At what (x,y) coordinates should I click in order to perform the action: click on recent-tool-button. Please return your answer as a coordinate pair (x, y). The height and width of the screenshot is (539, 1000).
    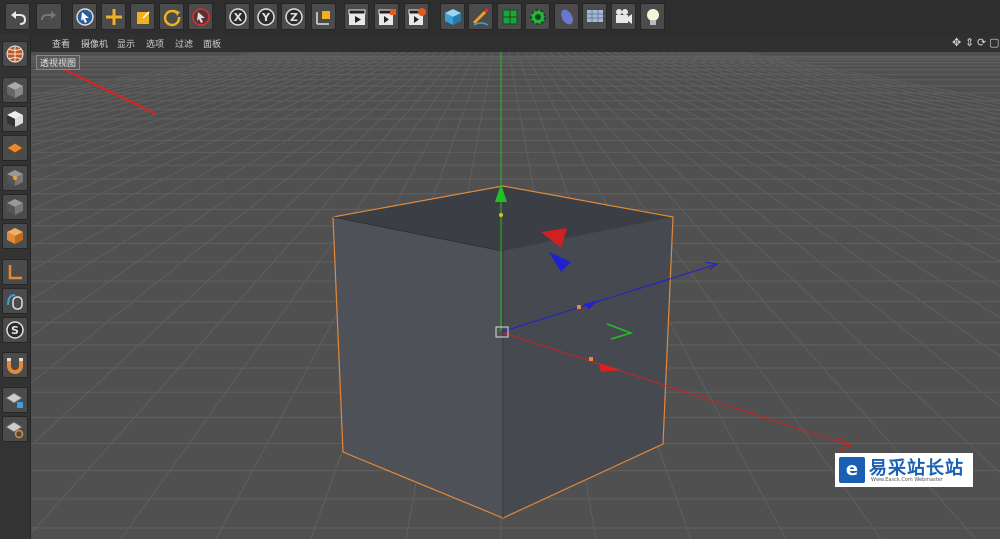
    Looking at the image, I should click on (200, 16).